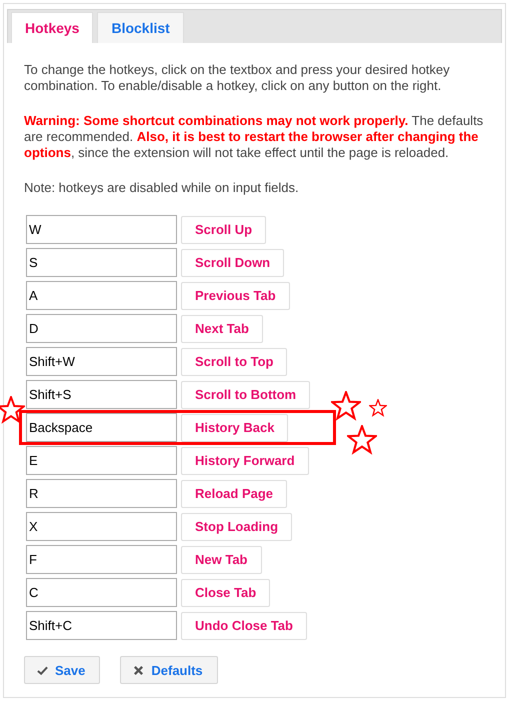  Describe the element at coordinates (245, 394) in the screenshot. I see `action-button: Scroll to Bottom` at that location.